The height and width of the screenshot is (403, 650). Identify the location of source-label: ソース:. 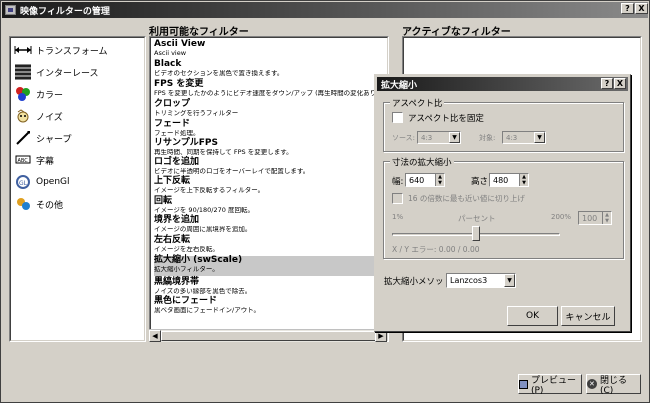
(404, 138).